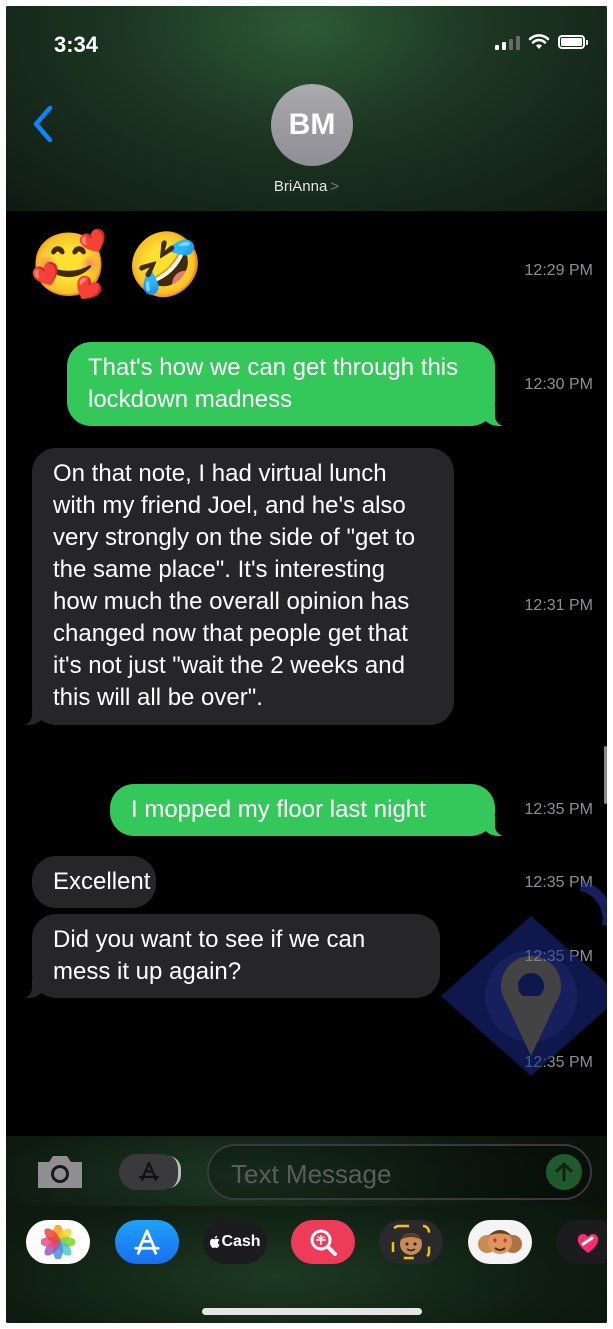  I want to click on app-drawer: Cash, so click(306, 1264).